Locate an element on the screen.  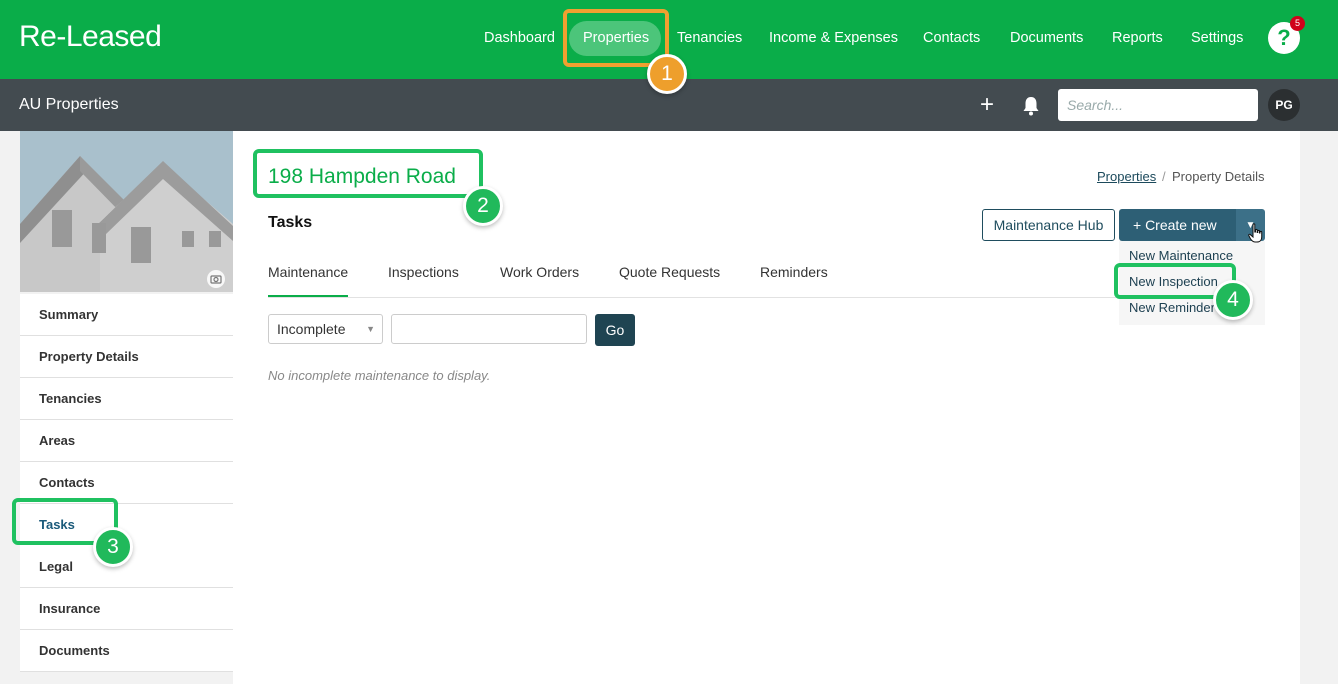
nav-reports: Reports is located at coordinates (1137, 38).